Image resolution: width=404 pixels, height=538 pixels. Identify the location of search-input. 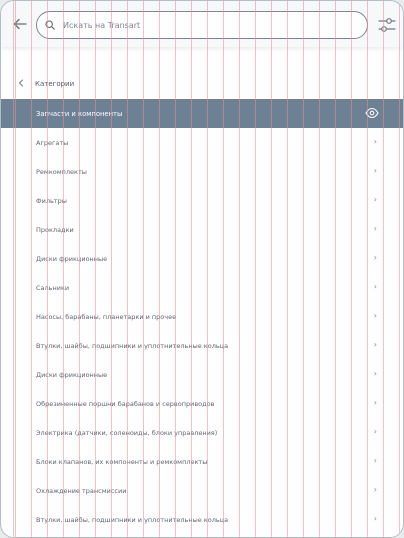
(203, 25).